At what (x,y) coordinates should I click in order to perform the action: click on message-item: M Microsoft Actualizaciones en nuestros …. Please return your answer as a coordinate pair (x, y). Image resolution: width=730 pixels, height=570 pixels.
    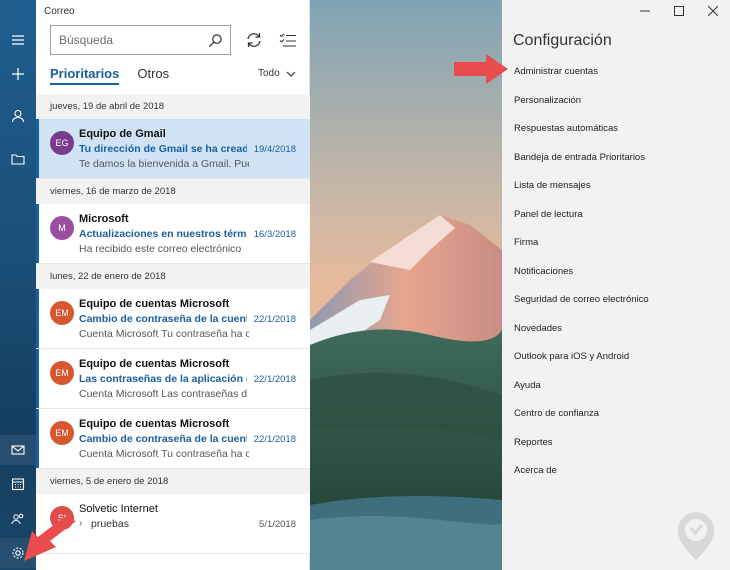
    Looking at the image, I should click on (173, 234).